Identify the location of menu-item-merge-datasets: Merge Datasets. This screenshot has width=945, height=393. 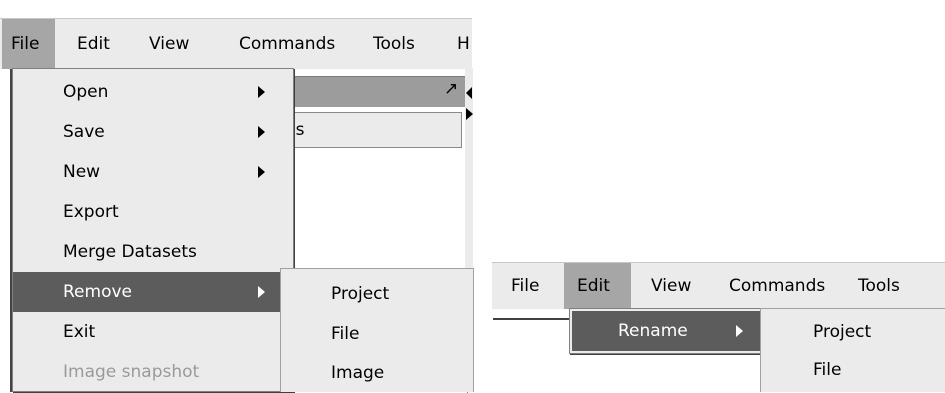
(153, 252).